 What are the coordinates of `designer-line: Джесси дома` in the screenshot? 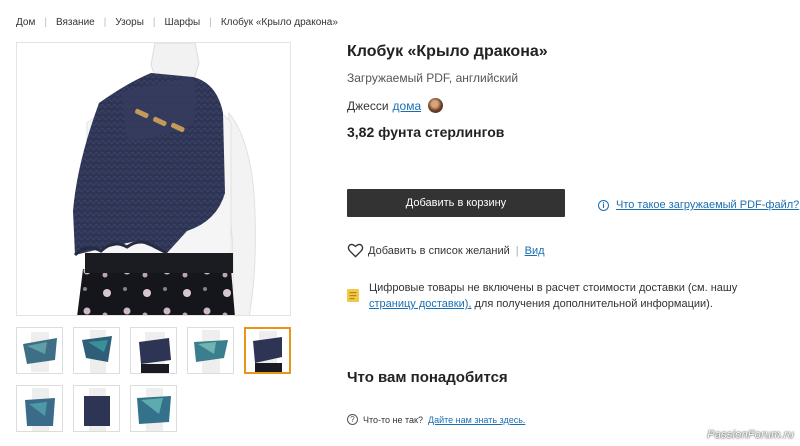 It's located at (395, 105).